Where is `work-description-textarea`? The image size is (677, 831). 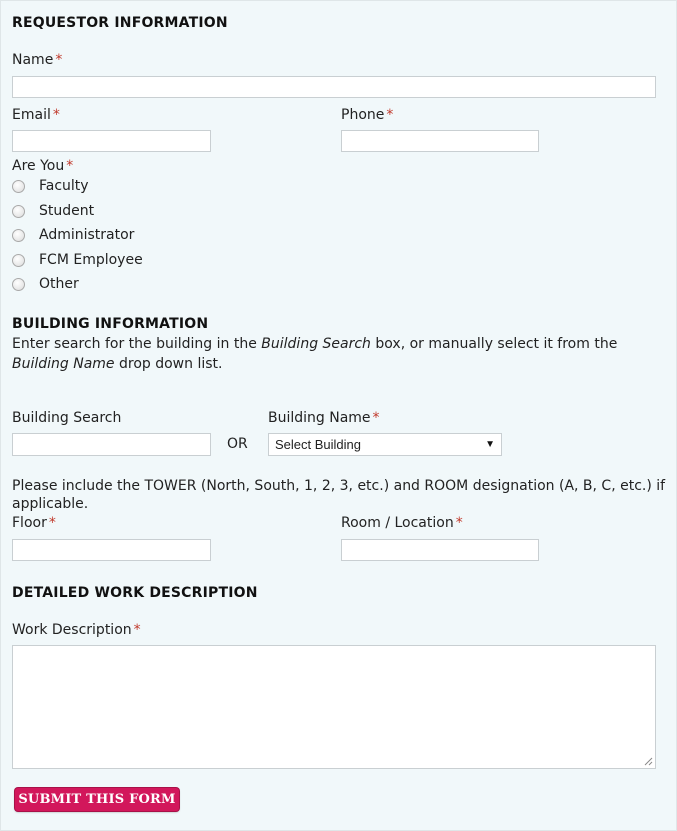 work-description-textarea is located at coordinates (334, 707).